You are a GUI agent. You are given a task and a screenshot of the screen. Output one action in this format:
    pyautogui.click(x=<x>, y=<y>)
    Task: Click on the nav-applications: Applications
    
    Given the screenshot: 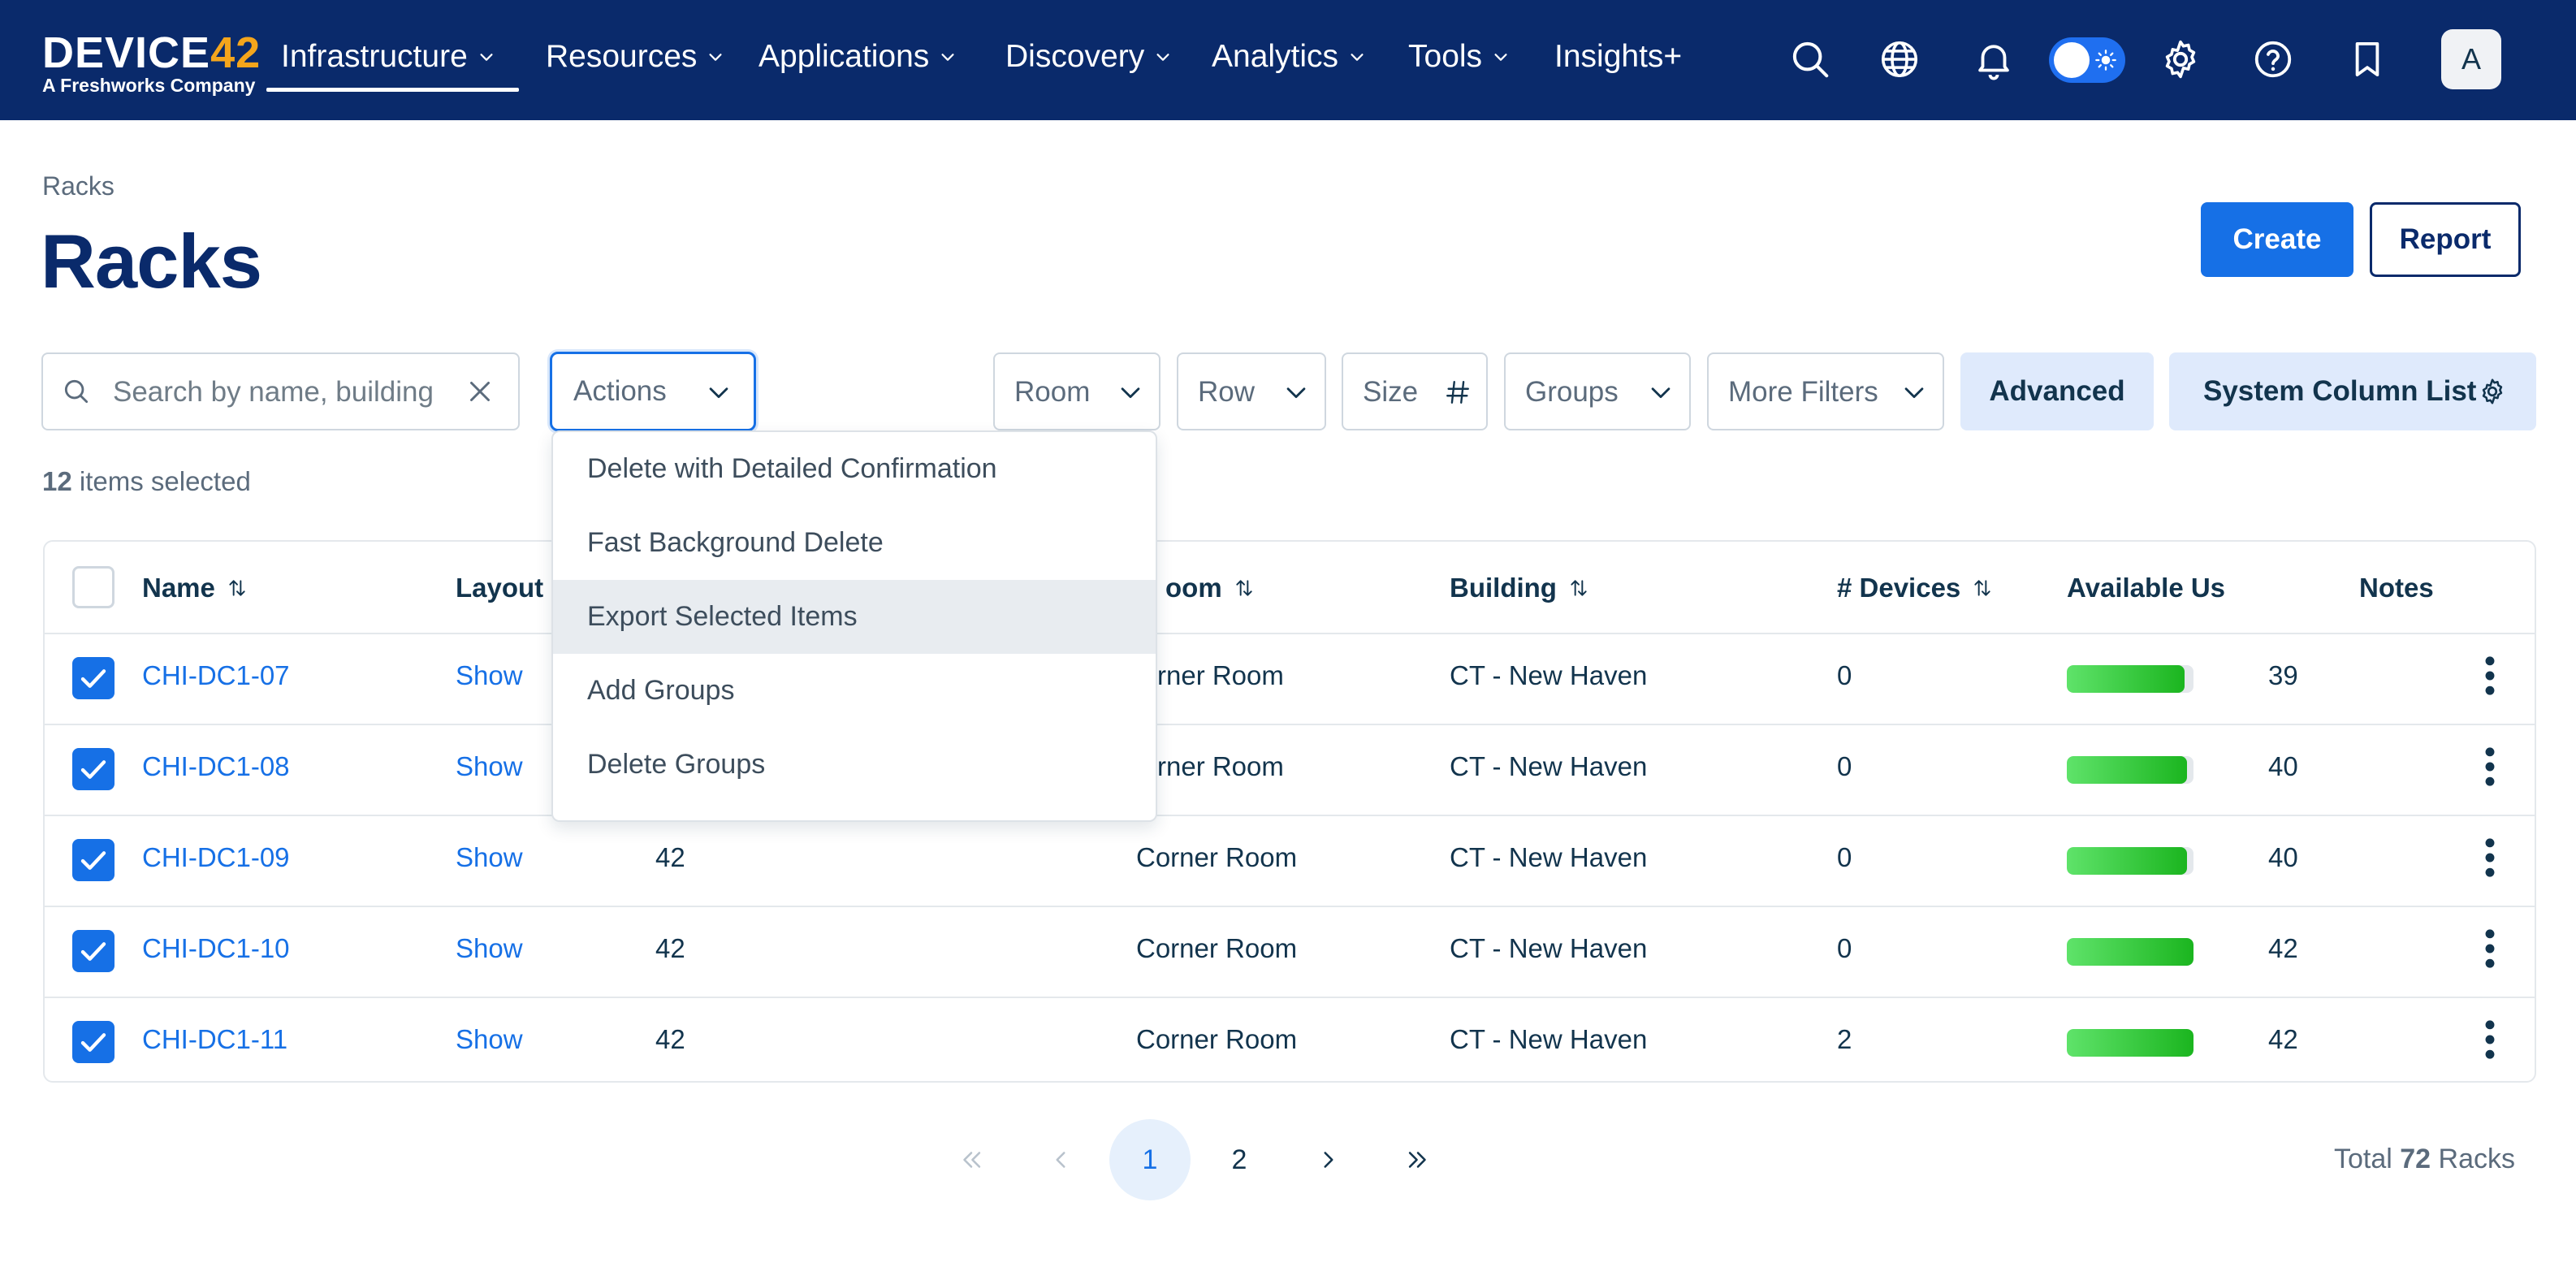 What is the action you would take?
    pyautogui.click(x=858, y=57)
    